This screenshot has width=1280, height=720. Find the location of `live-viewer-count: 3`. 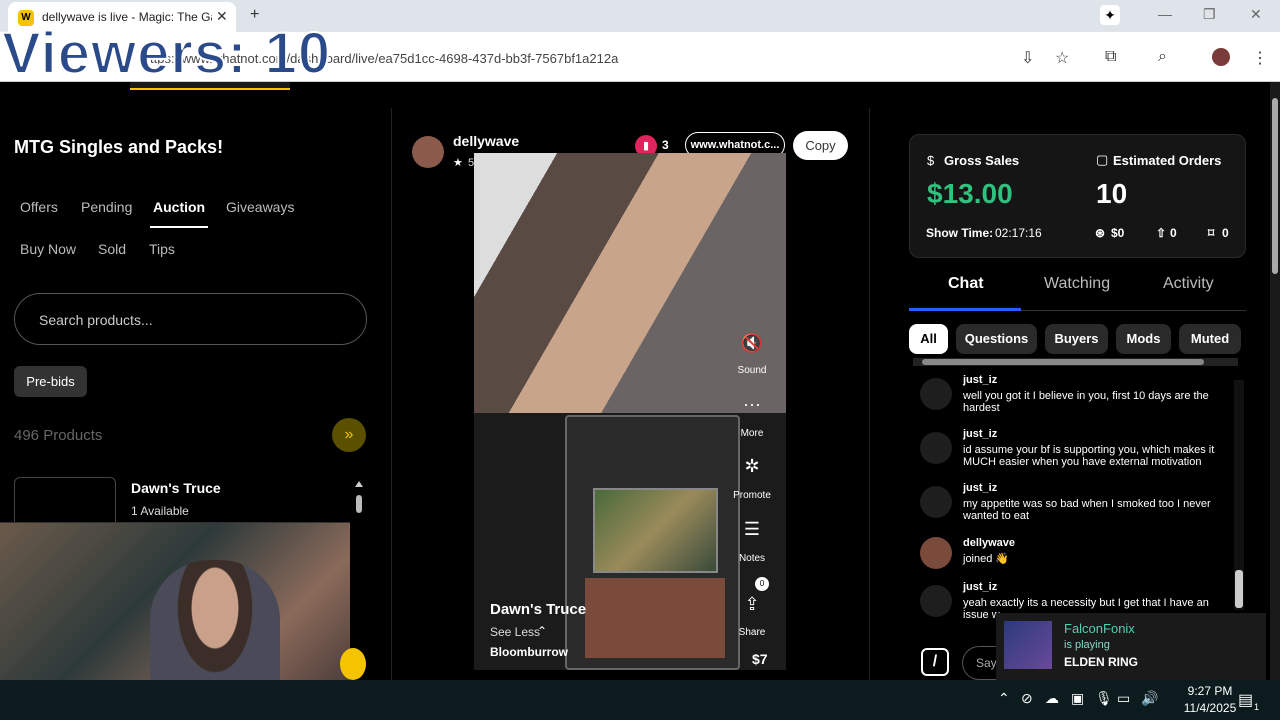

live-viewer-count: 3 is located at coordinates (665, 145).